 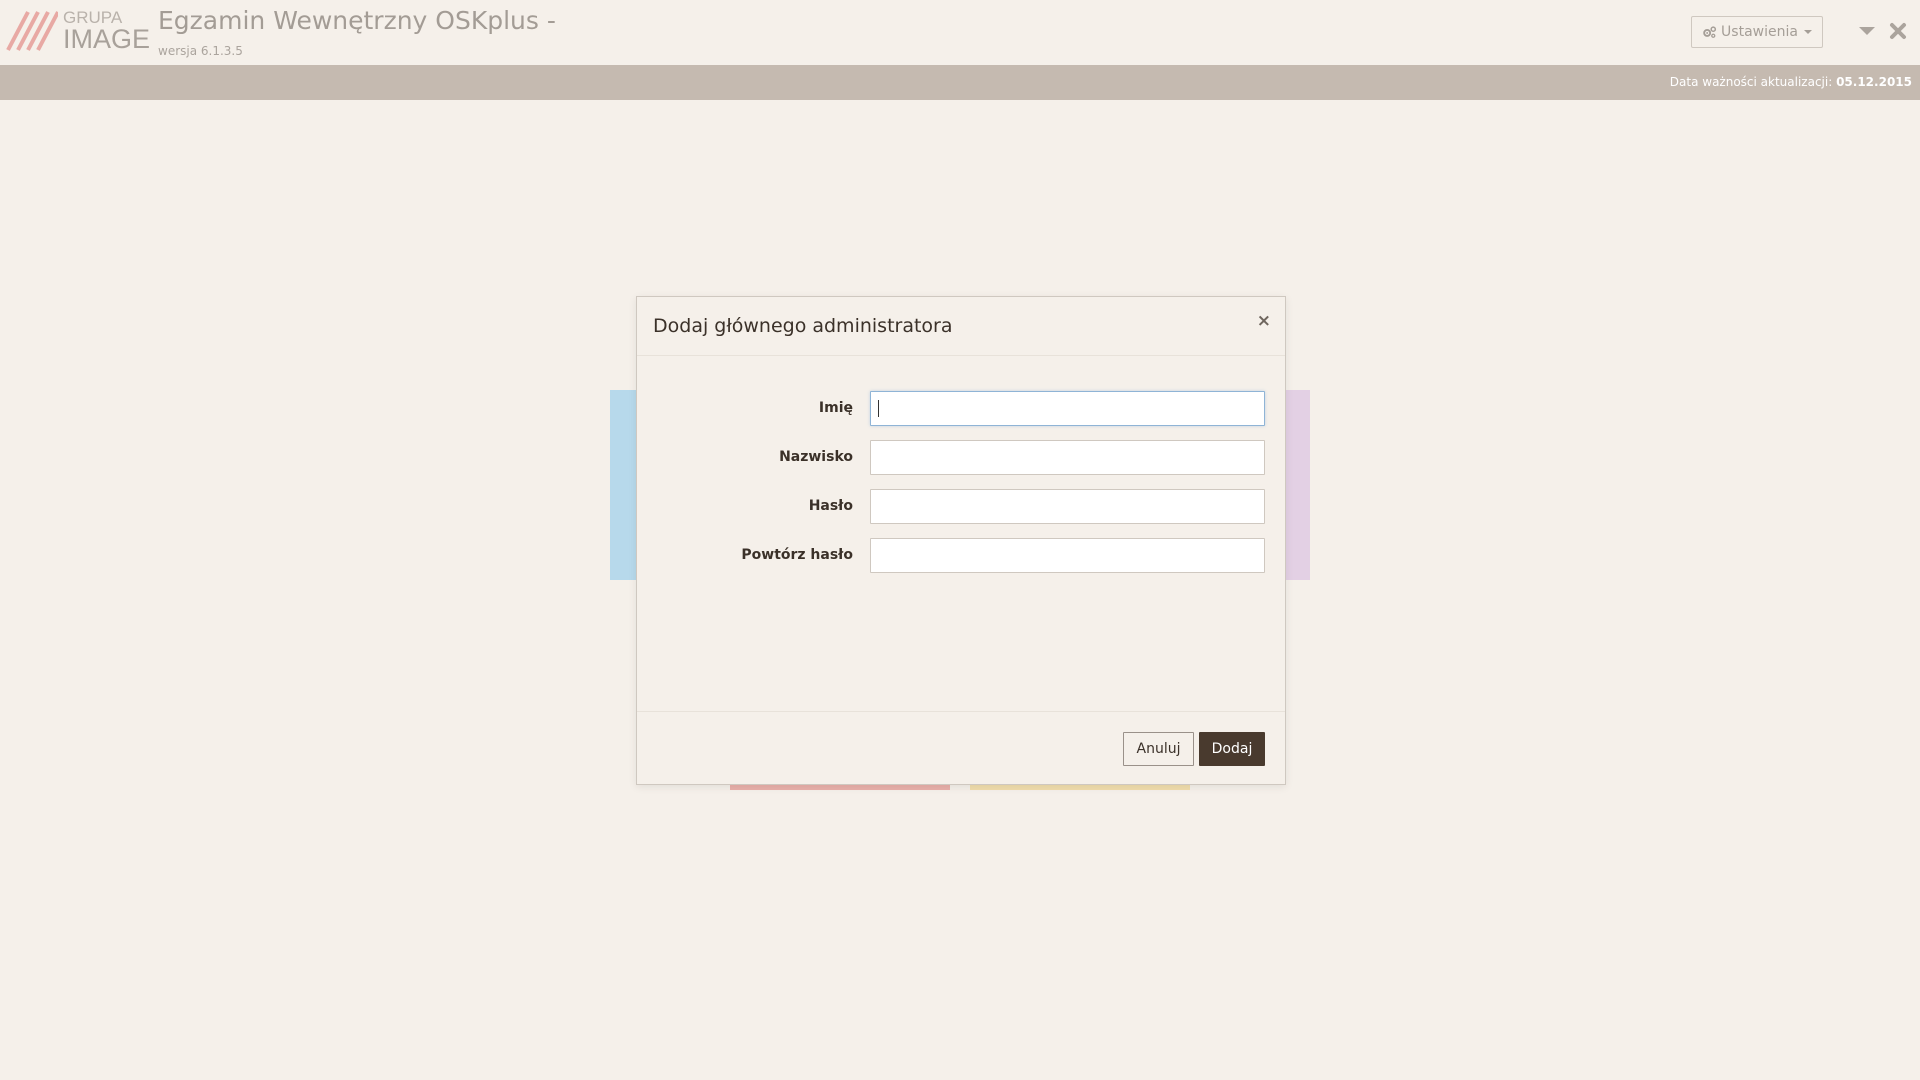 I want to click on caret-down-icon, so click(x=1807, y=32).